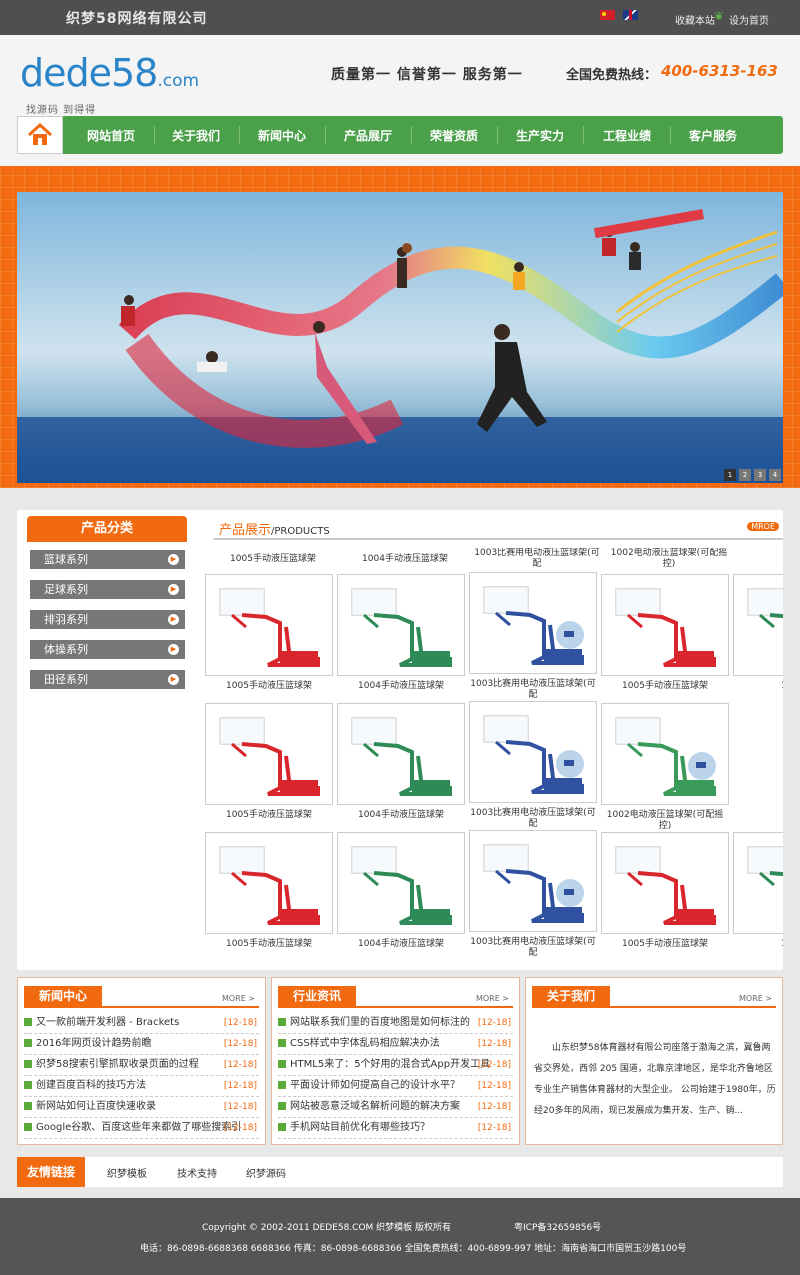 Image resolution: width=800 pixels, height=1275 pixels. Describe the element at coordinates (375, 1085) in the screenshot. I see `news-item-title: 平面设计师如何提高自己的设计水平？` at that location.